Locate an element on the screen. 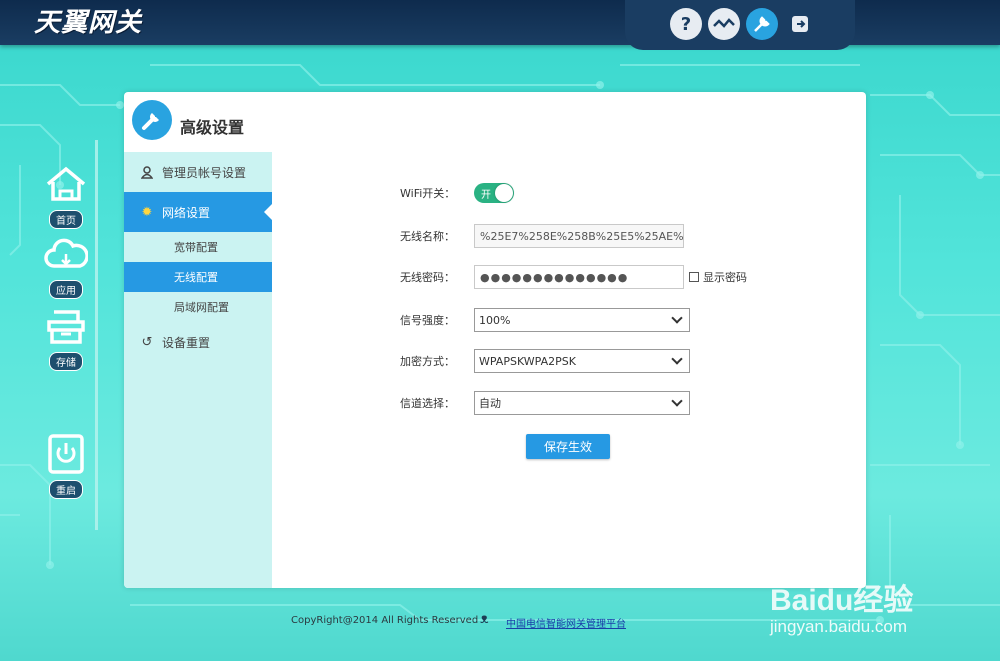 Image resolution: width=1000 pixels, height=661 pixels. show-password-checkbox: 显示密码 is located at coordinates (718, 277).